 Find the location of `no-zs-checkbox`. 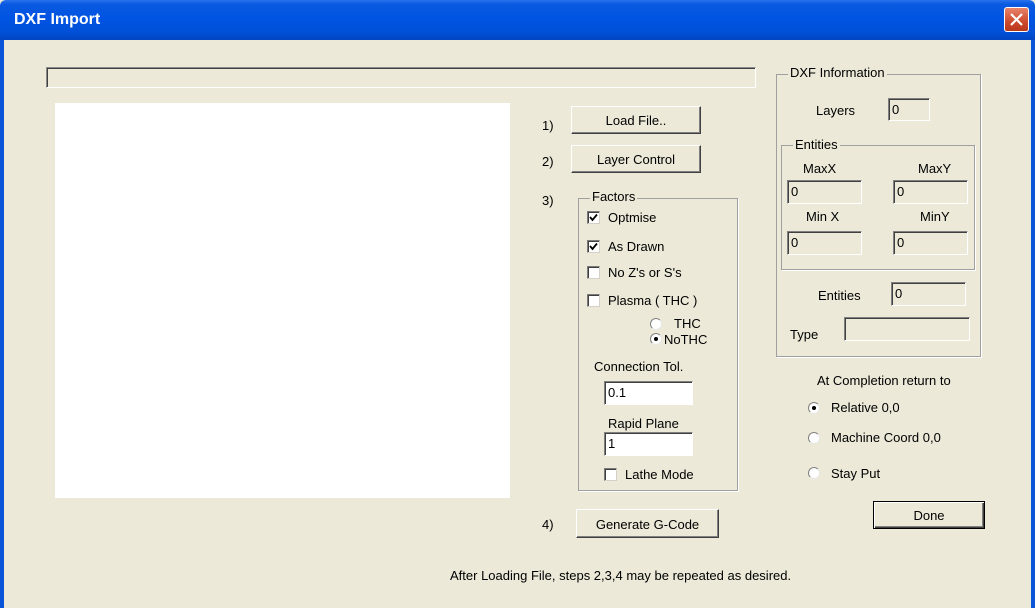

no-zs-checkbox is located at coordinates (593, 272).